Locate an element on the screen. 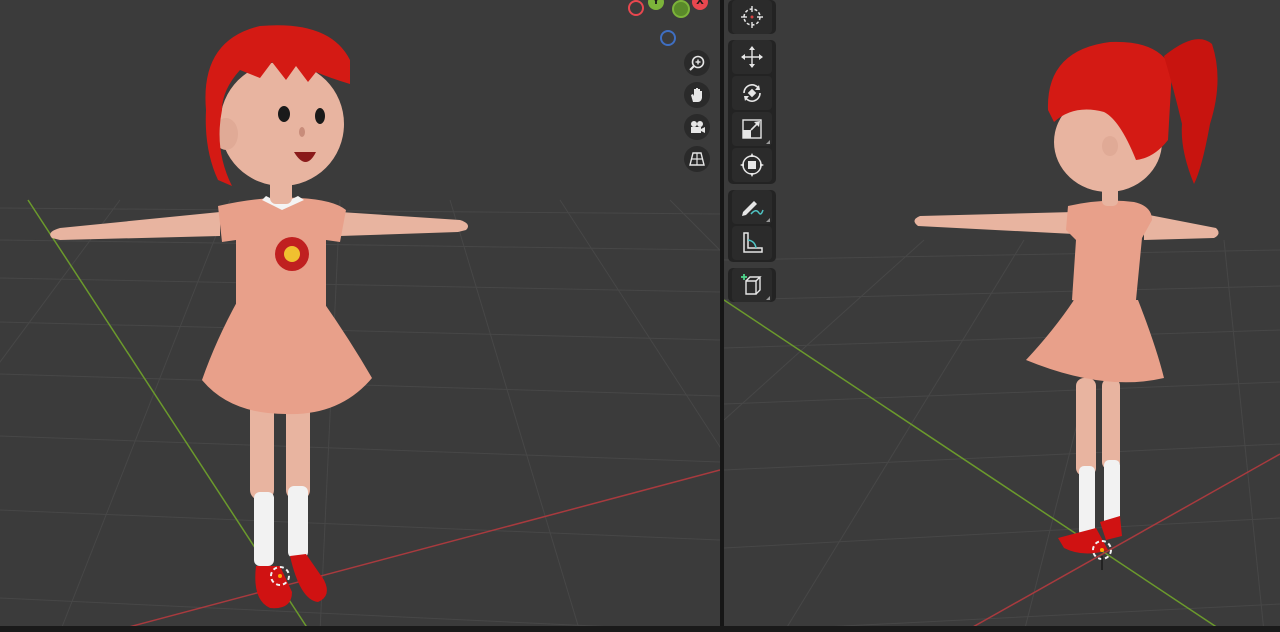  zoom-button is located at coordinates (697, 63).